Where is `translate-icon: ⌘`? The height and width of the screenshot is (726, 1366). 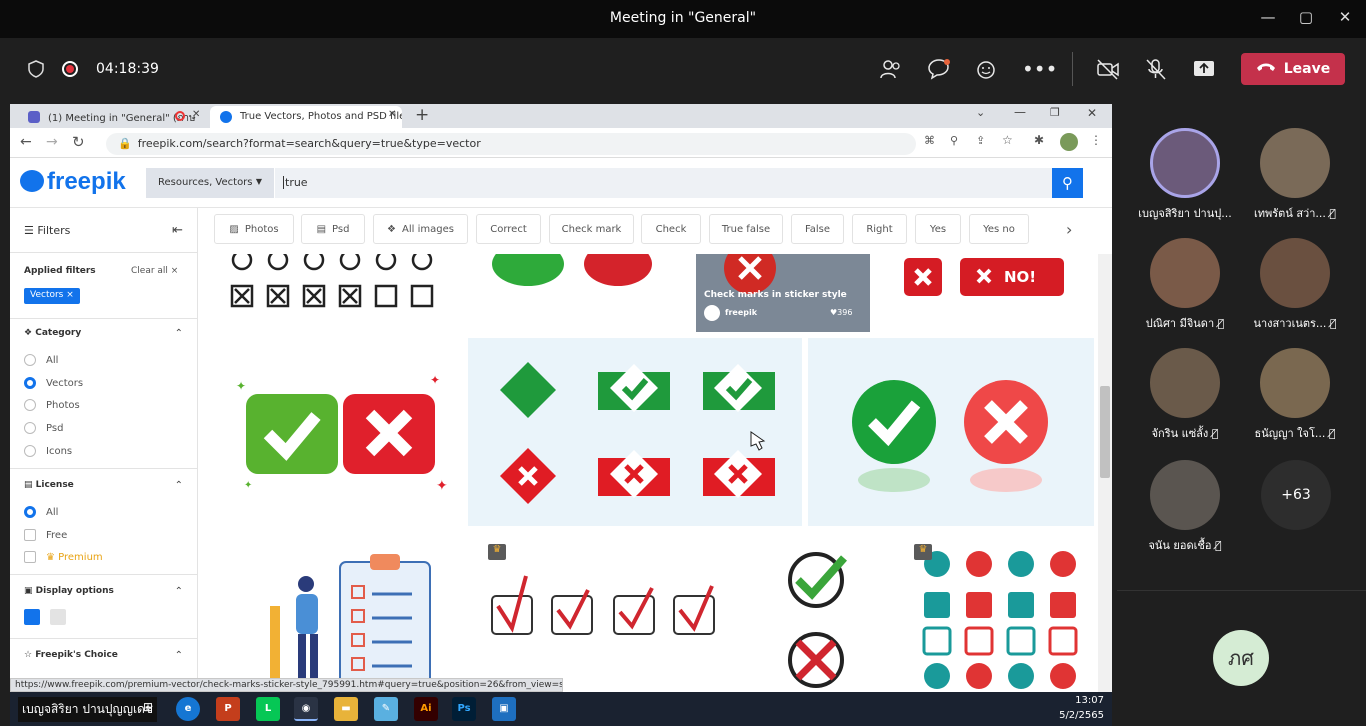
translate-icon: ⌘ is located at coordinates (929, 140).